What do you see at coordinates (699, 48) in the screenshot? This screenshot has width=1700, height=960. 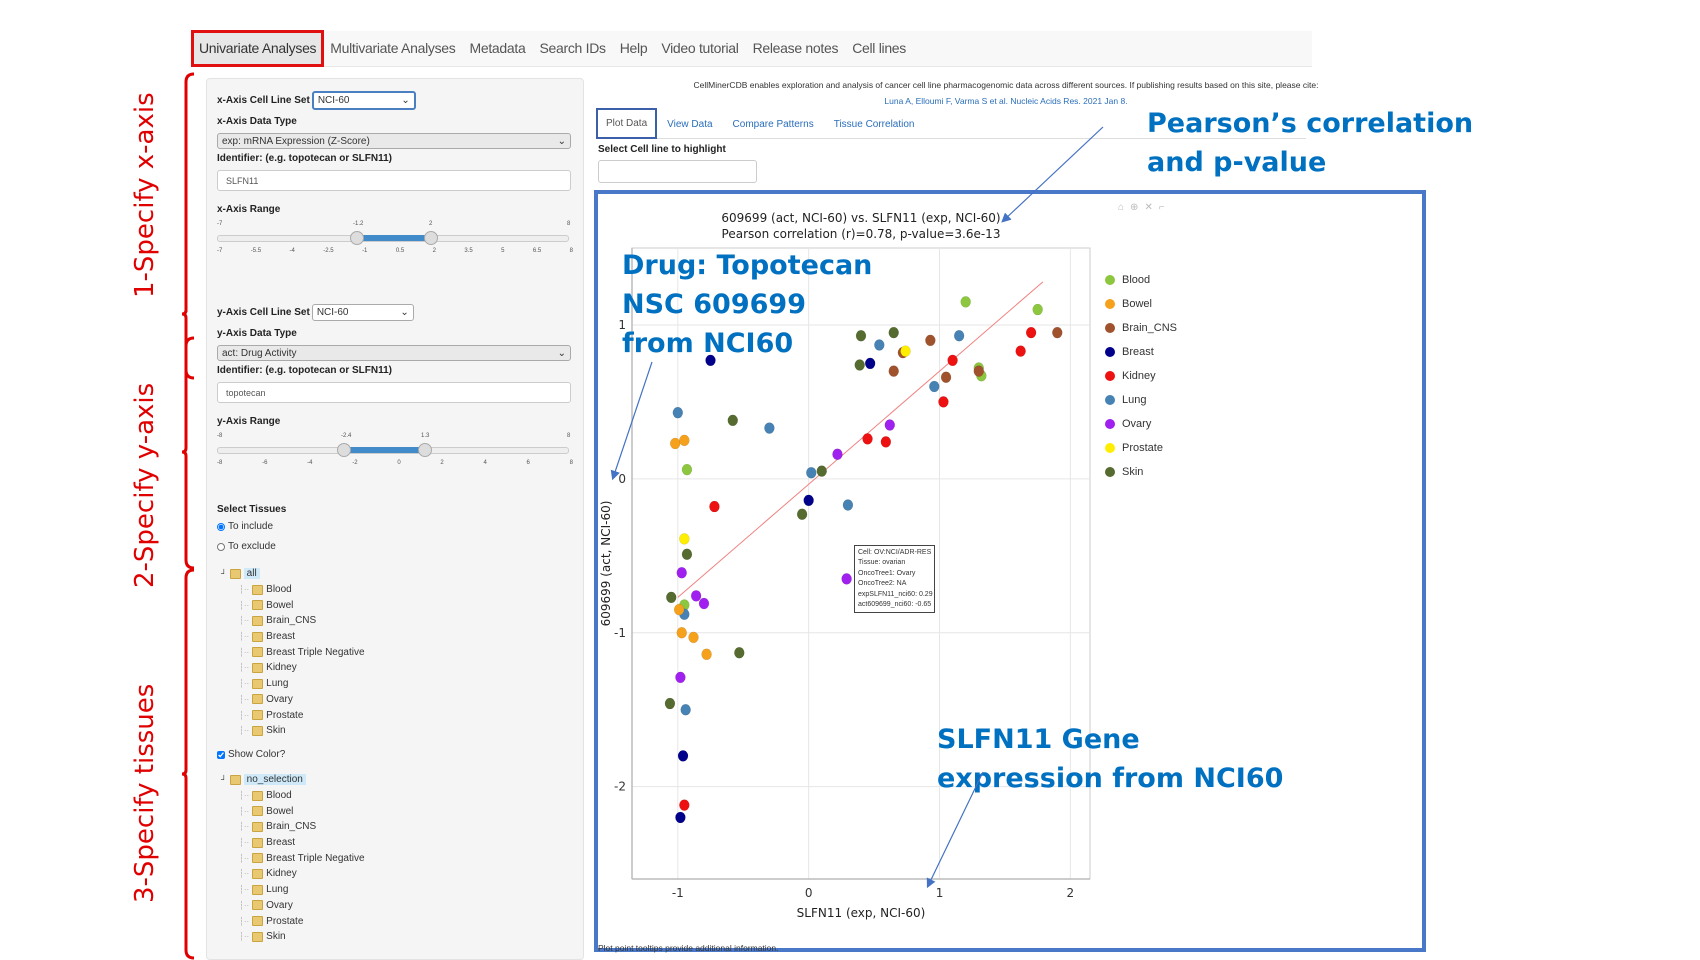 I see `nav-tab-video-tutorial: Video tutorial` at bounding box center [699, 48].